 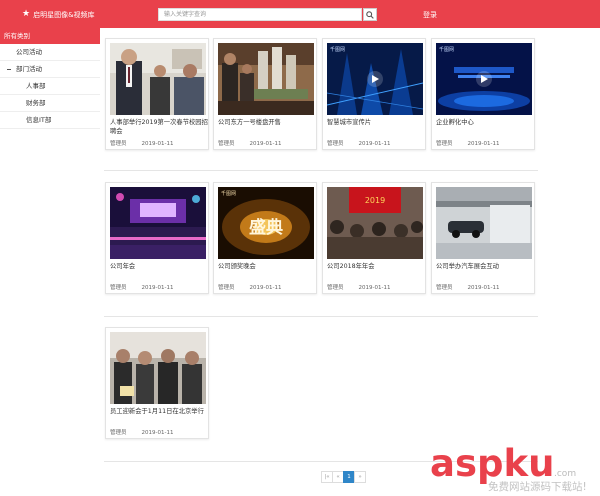 I want to click on sidebar-item-department-activities: 部门活动, so click(x=50, y=69).